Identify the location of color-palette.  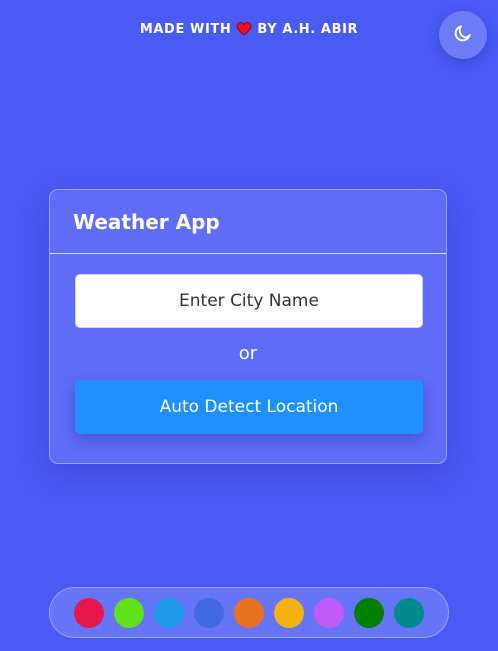
(249, 612).